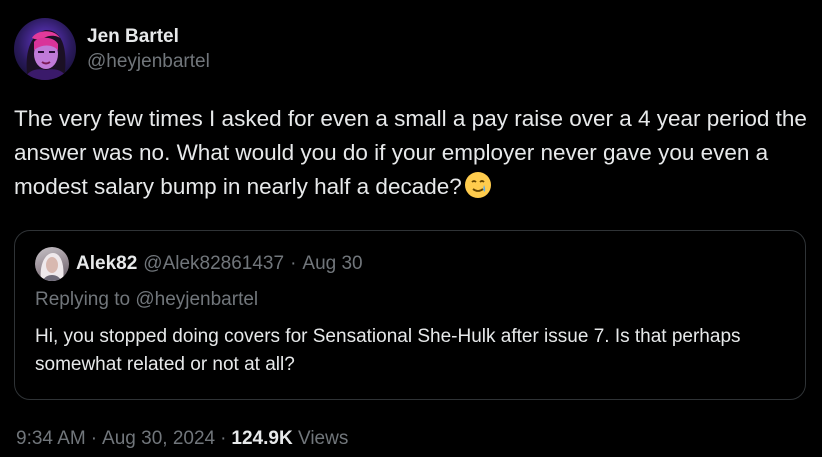  What do you see at coordinates (478, 190) in the screenshot?
I see `smiling-face-with-tear-icon` at bounding box center [478, 190].